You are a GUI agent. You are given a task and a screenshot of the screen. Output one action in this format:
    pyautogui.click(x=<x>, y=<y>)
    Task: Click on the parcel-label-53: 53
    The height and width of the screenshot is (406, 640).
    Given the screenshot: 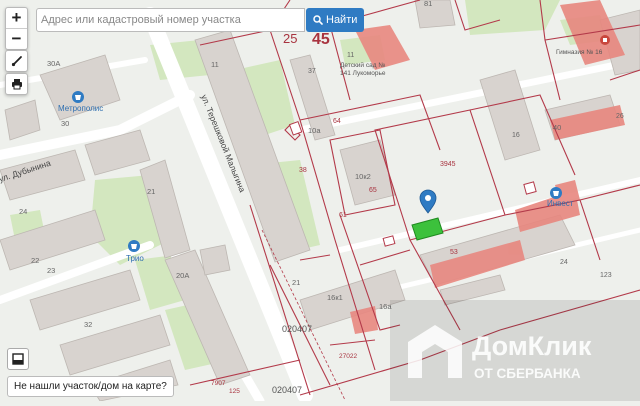 What is the action you would take?
    pyautogui.click(x=454, y=252)
    